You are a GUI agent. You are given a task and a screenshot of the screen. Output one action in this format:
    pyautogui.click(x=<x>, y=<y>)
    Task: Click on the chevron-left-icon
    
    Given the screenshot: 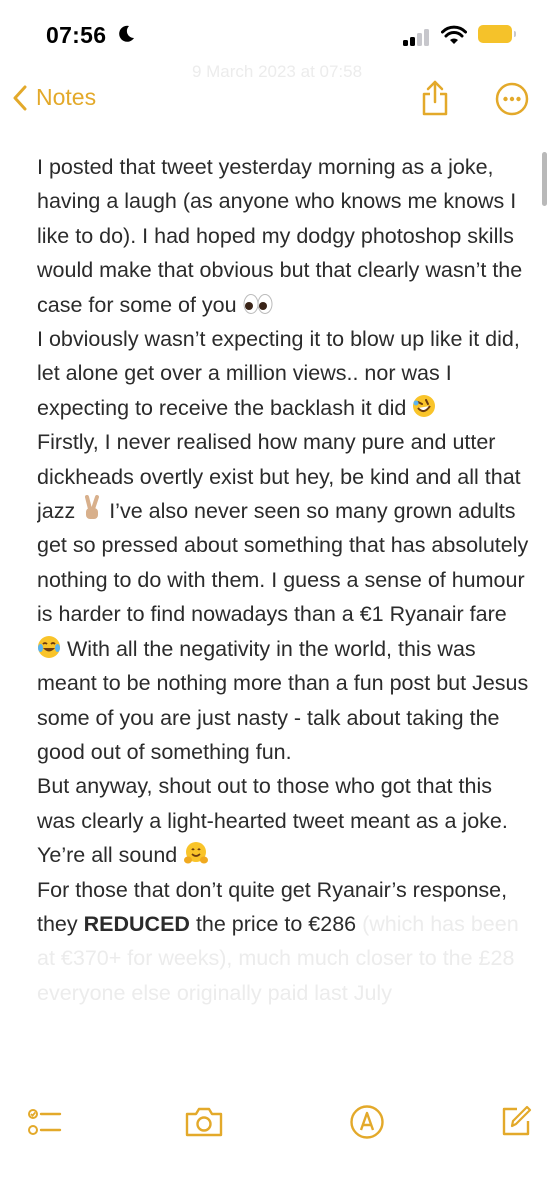 What is the action you would take?
    pyautogui.click(x=20, y=97)
    